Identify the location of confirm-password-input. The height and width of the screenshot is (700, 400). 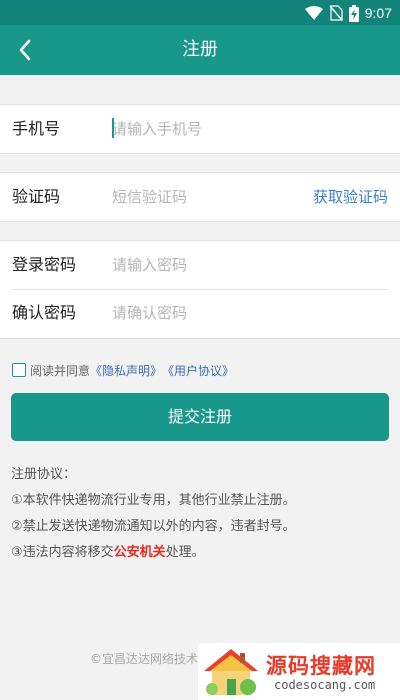
(207, 313).